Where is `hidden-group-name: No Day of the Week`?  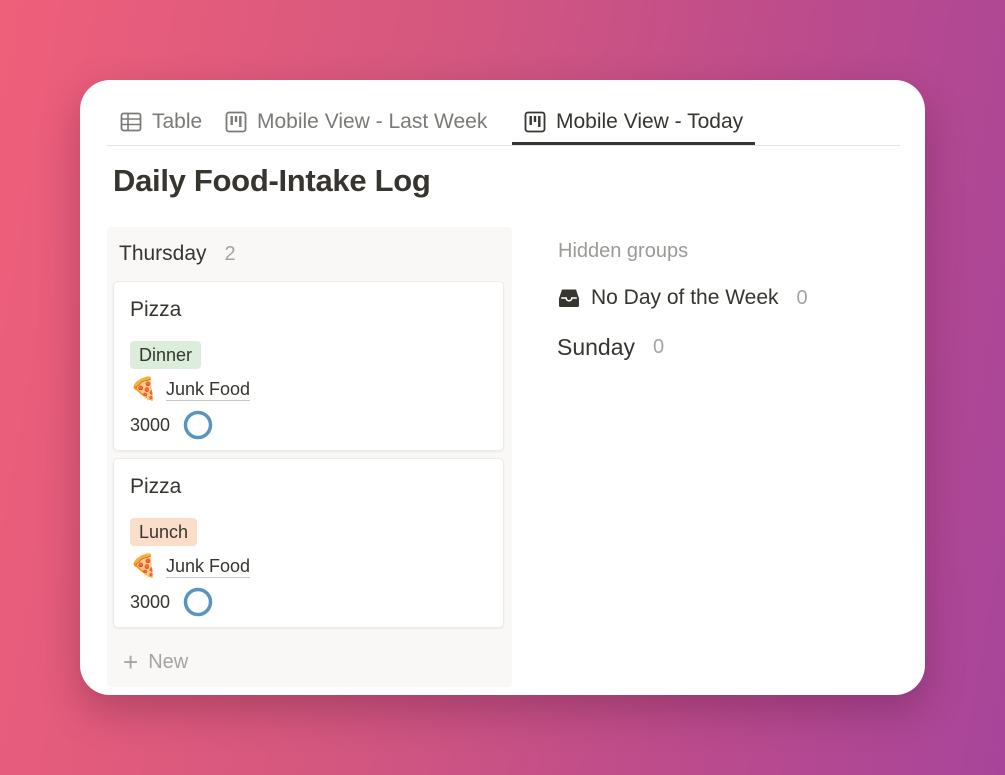 hidden-group-name: No Day of the Week is located at coordinates (685, 297).